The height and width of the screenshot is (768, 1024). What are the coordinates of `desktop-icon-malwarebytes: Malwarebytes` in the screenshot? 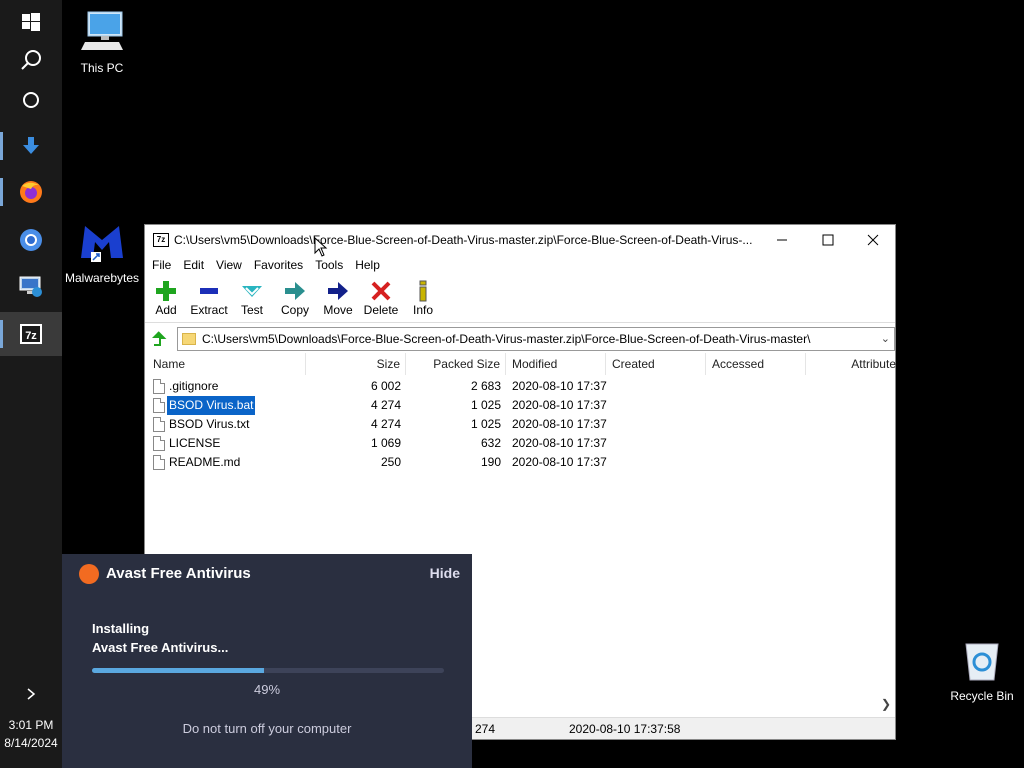 It's located at (102, 251).